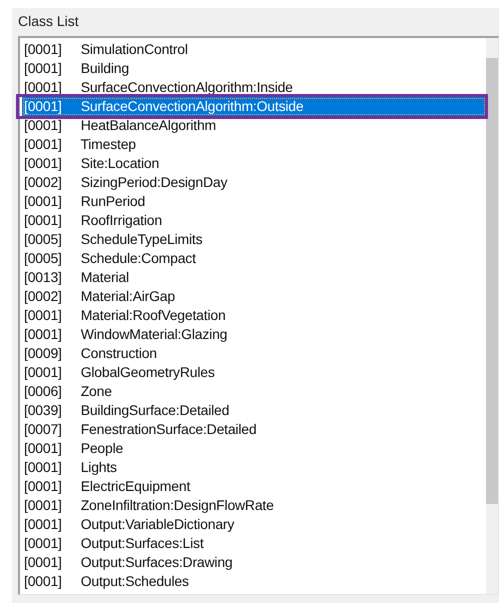 Image resolution: width=499 pixels, height=603 pixels. What do you see at coordinates (254, 543) in the screenshot?
I see `list-item: [0001] Output:Surfaces:List` at bounding box center [254, 543].